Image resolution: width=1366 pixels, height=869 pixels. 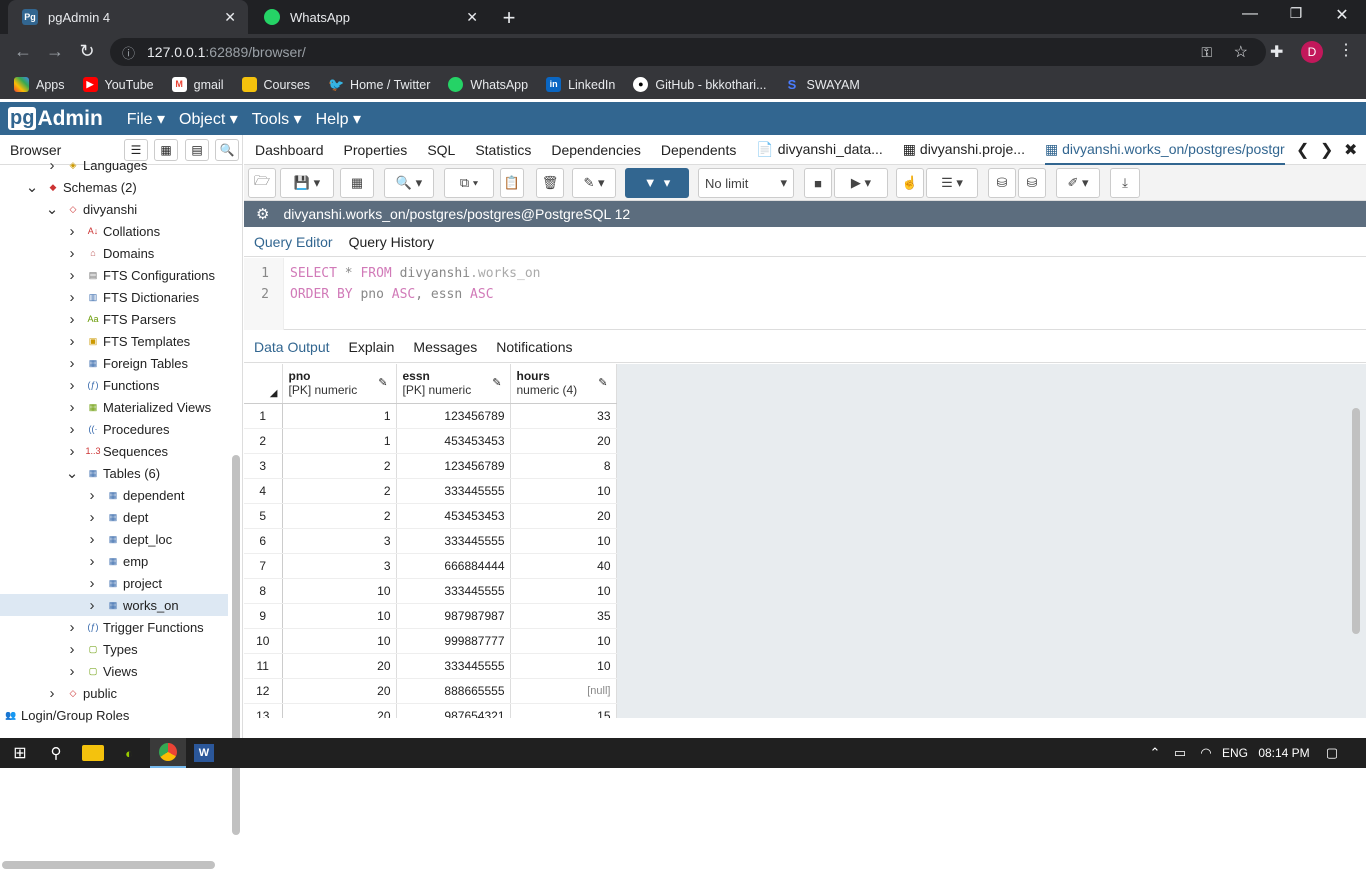 What do you see at coordinates (128, 17) in the screenshot?
I see `tab-pgadmin: Pg pgAdmin 4 ✕` at bounding box center [128, 17].